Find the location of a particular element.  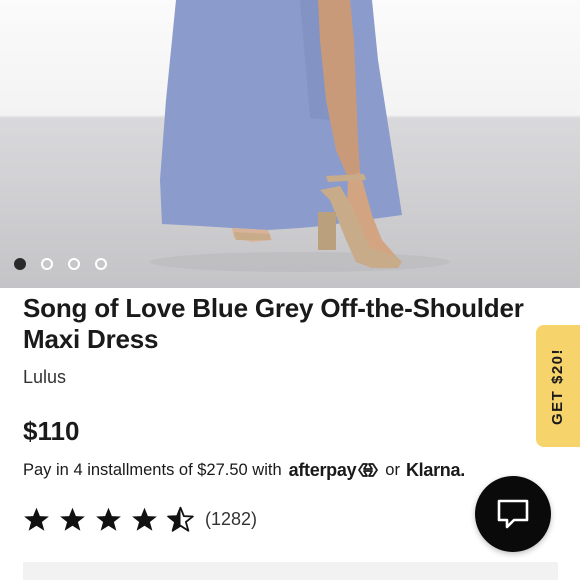

product-price: $110 is located at coordinates (51, 431).